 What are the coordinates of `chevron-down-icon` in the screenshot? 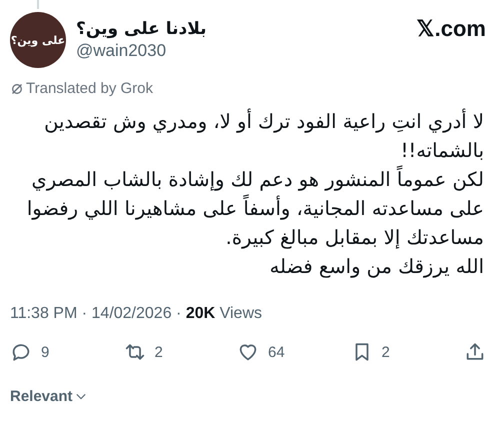 It's located at (81, 396).